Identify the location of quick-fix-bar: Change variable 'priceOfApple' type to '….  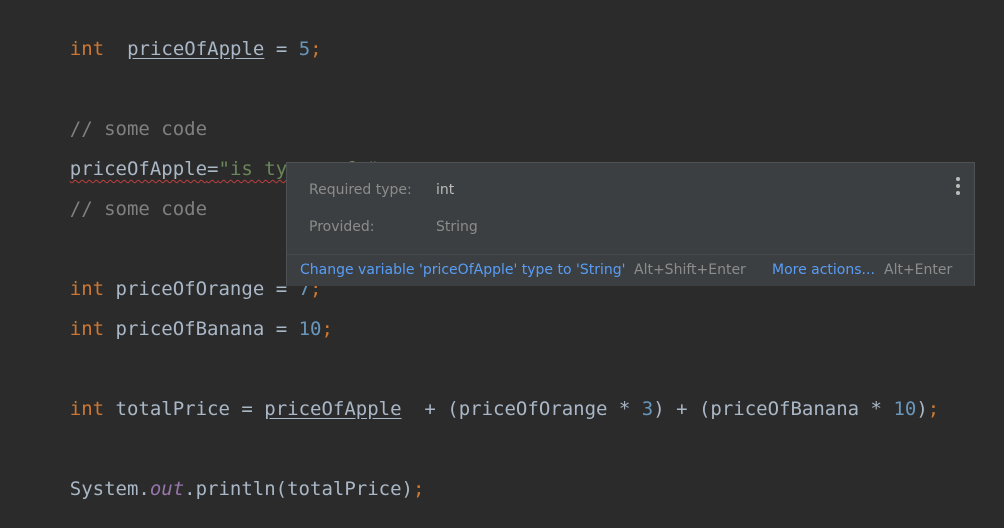
(630, 270).